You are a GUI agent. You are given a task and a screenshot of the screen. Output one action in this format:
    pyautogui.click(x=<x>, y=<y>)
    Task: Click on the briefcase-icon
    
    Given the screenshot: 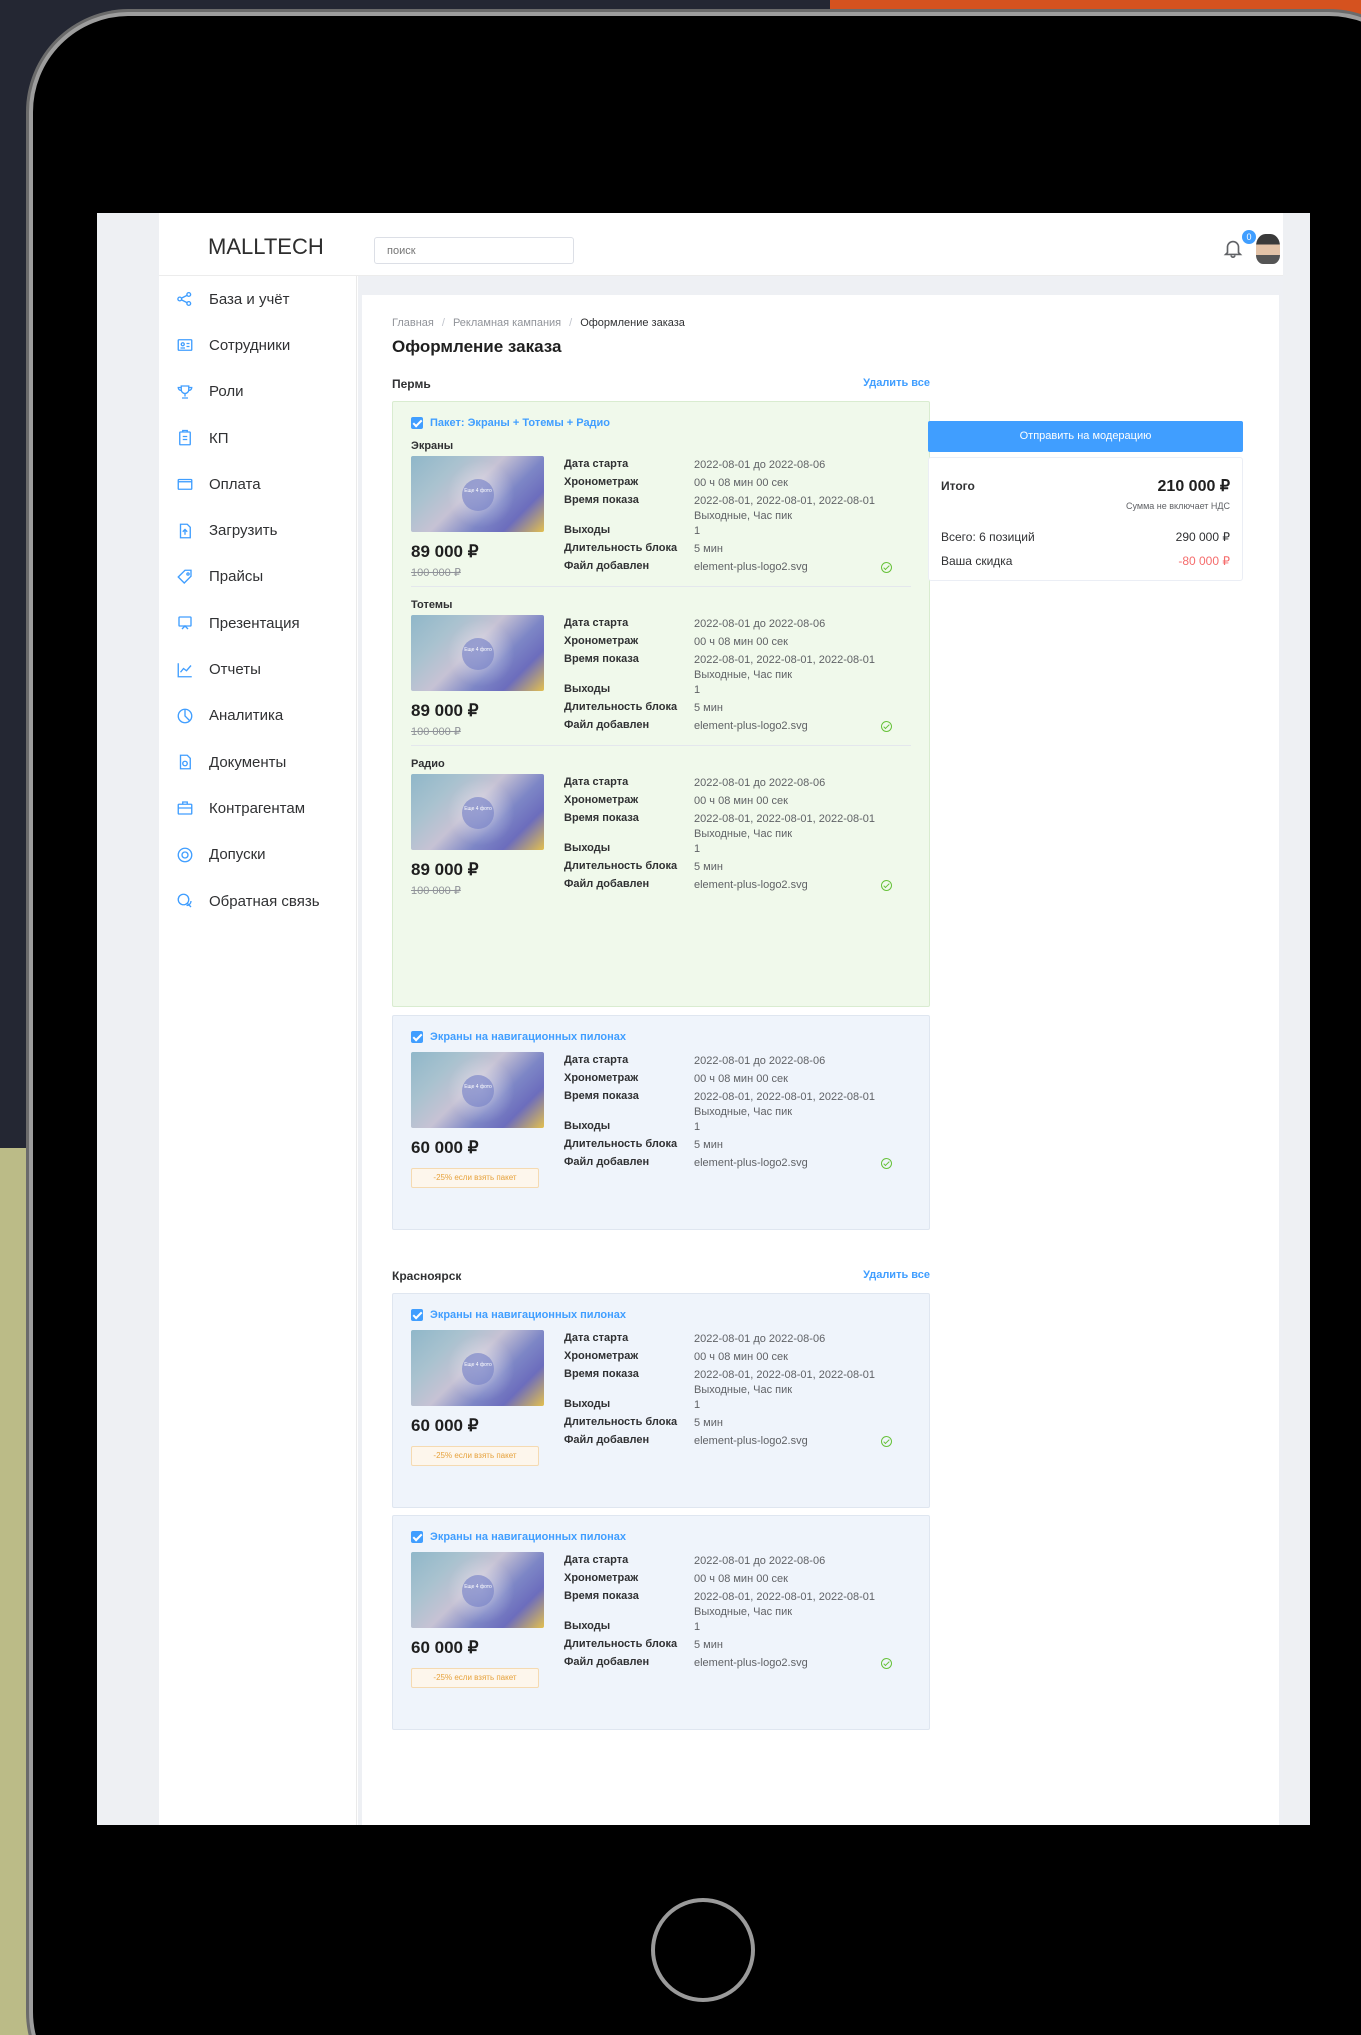 What is the action you would take?
    pyautogui.click(x=185, y=808)
    